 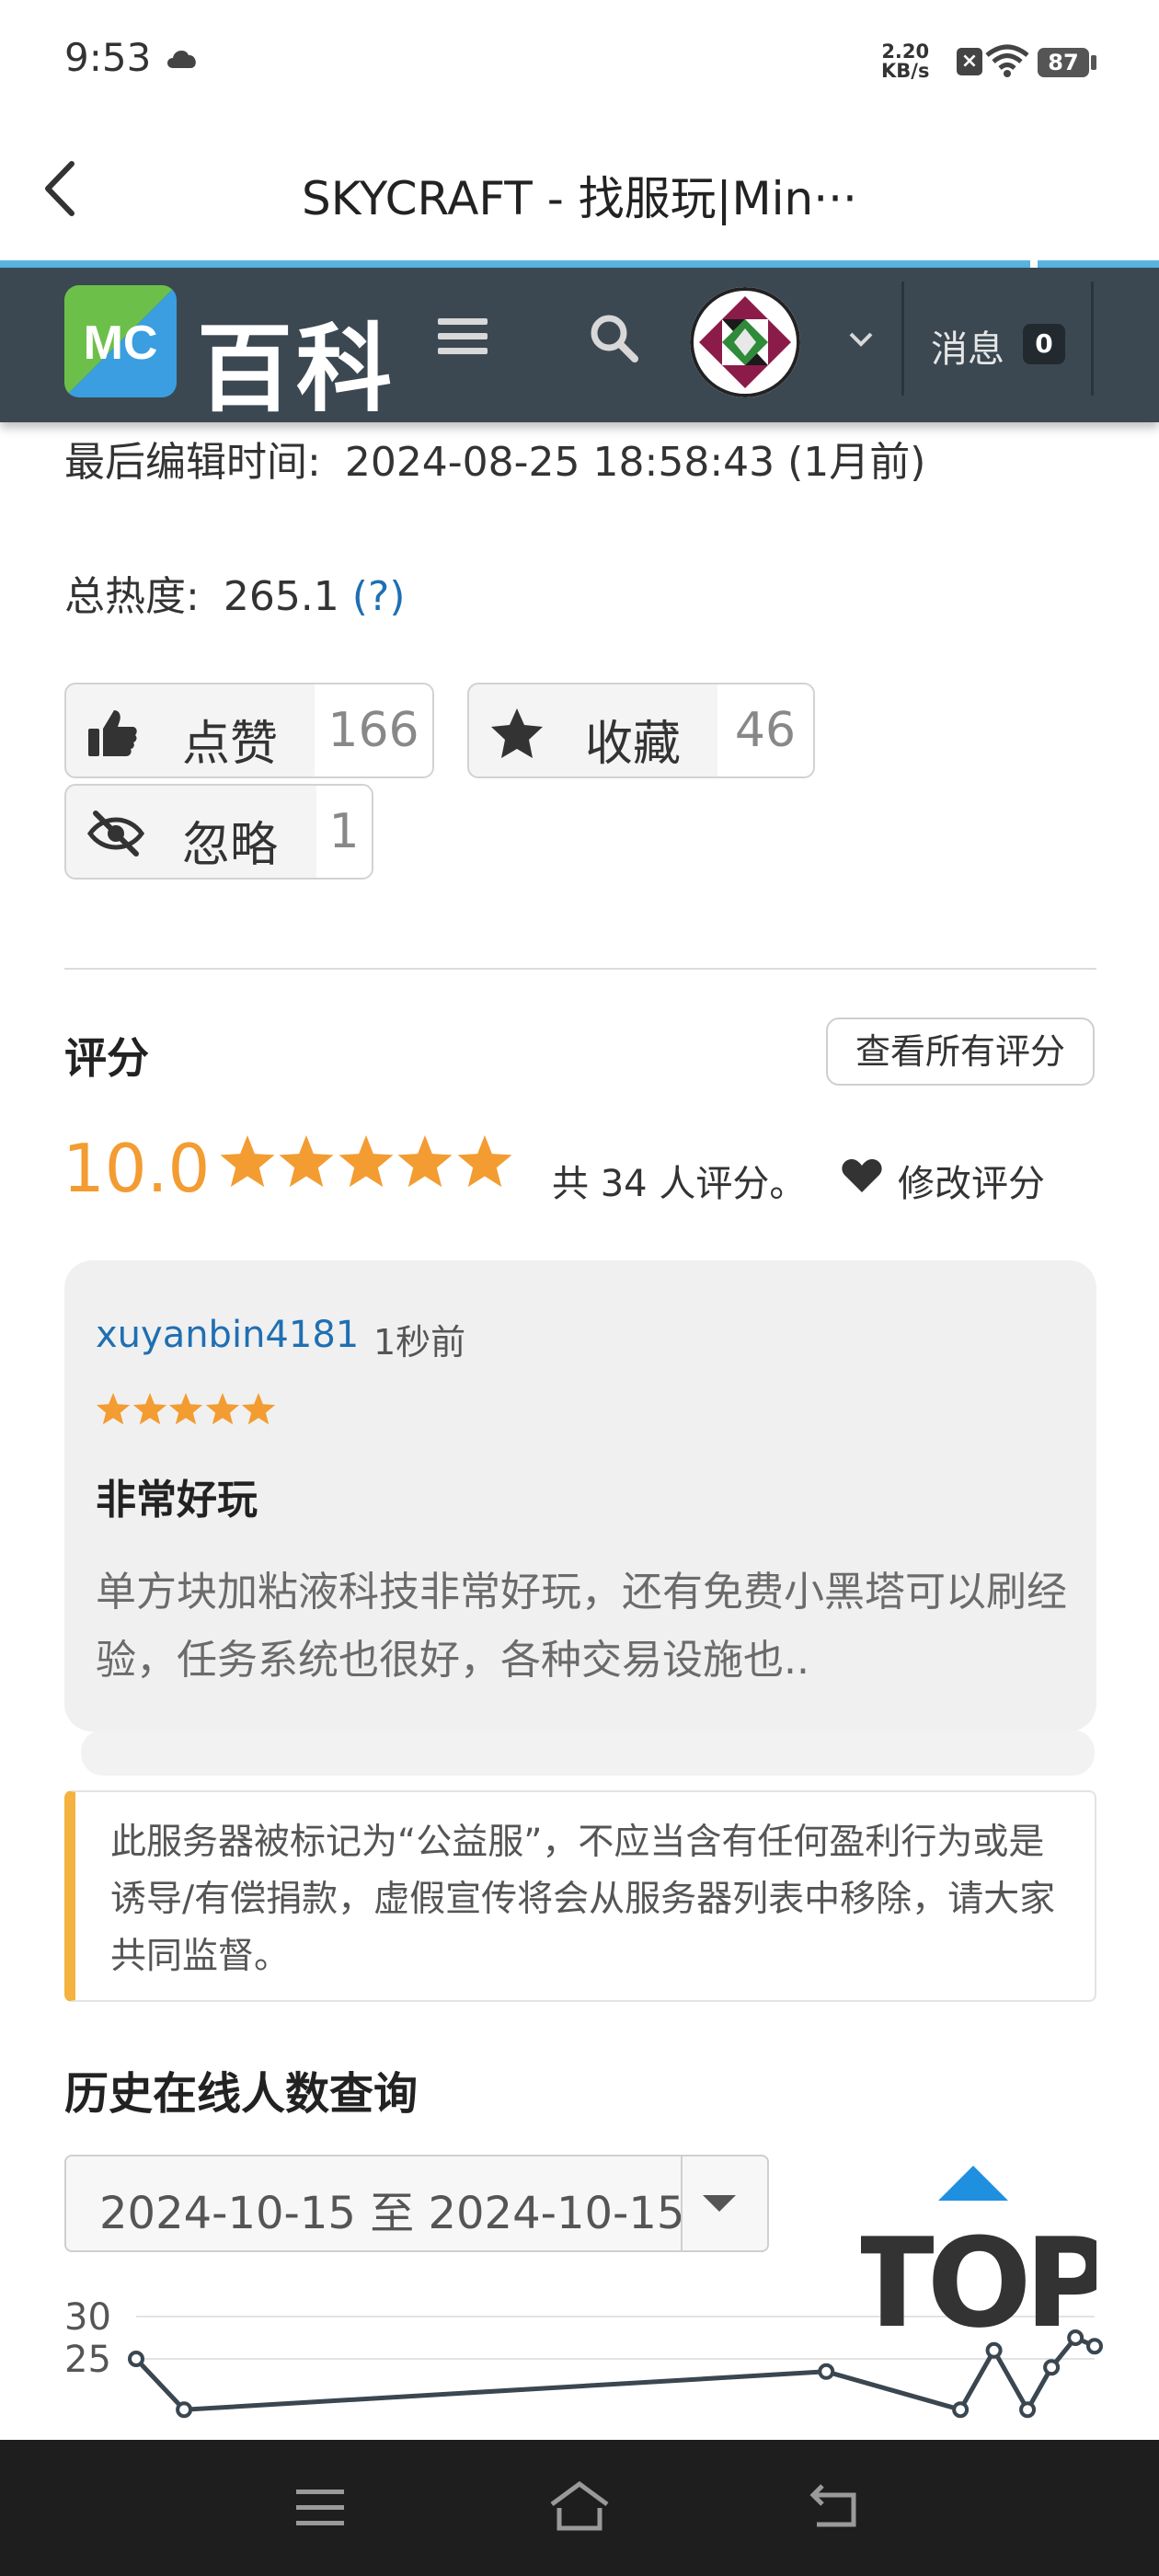 What do you see at coordinates (106, 1058) in the screenshot?
I see `rating-section-title: 评分` at bounding box center [106, 1058].